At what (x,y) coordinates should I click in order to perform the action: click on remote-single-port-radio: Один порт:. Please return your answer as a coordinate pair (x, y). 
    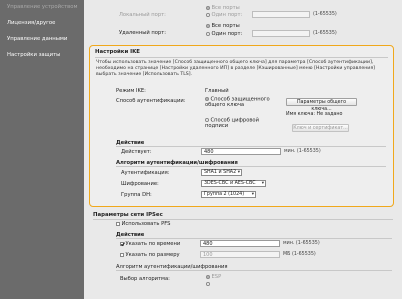
    Looking at the image, I should click on (224, 34).